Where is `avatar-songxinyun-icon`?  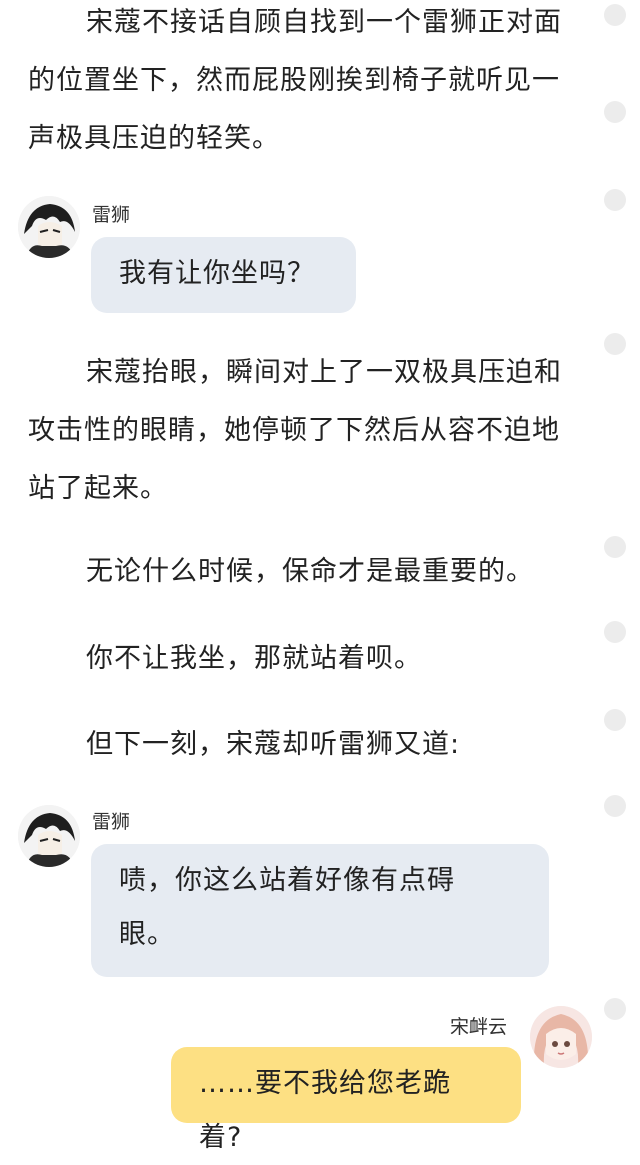 avatar-songxinyun-icon is located at coordinates (561, 1037).